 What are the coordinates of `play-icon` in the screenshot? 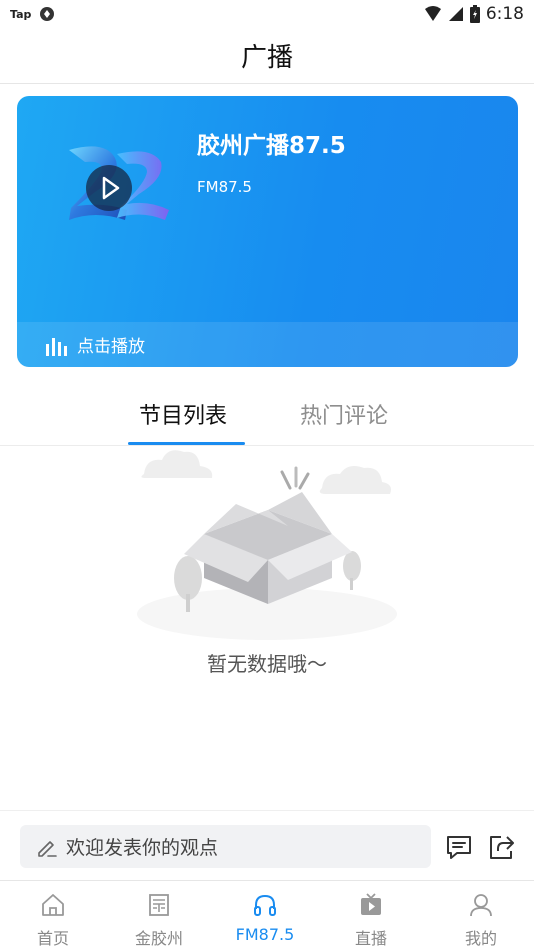 It's located at (109, 188).